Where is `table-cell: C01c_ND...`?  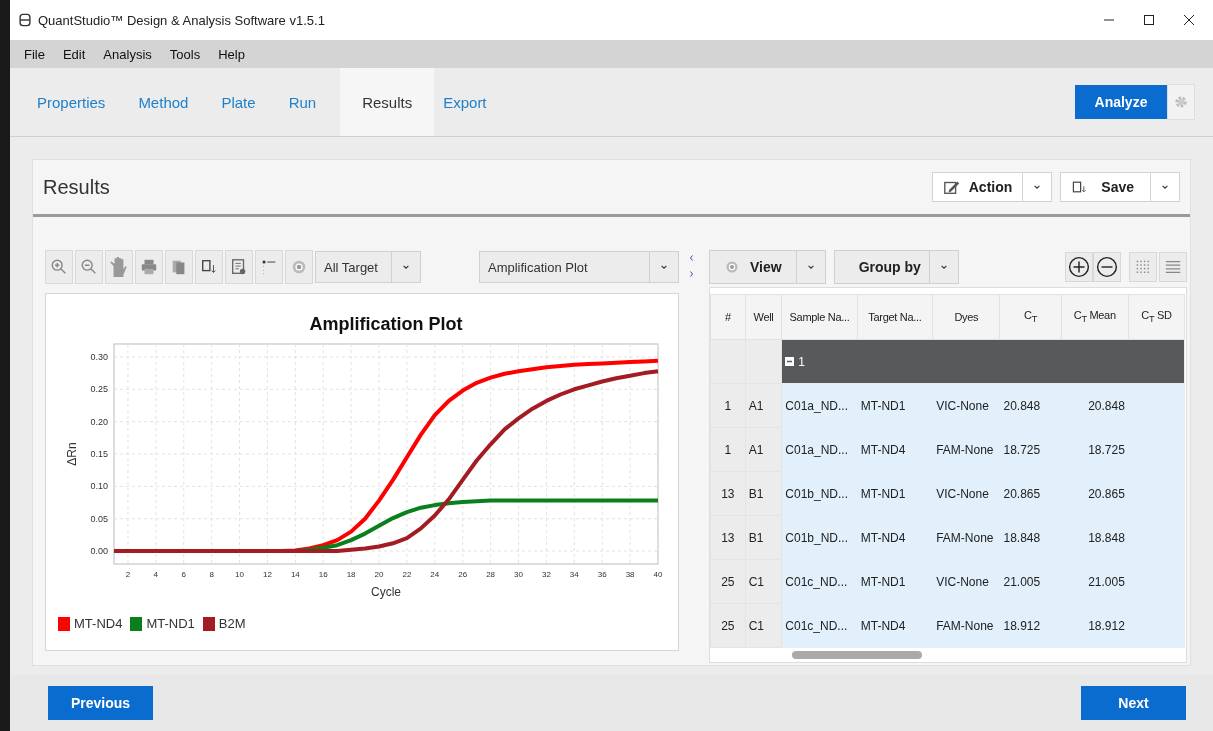
table-cell: C01c_ND... is located at coordinates (819, 581).